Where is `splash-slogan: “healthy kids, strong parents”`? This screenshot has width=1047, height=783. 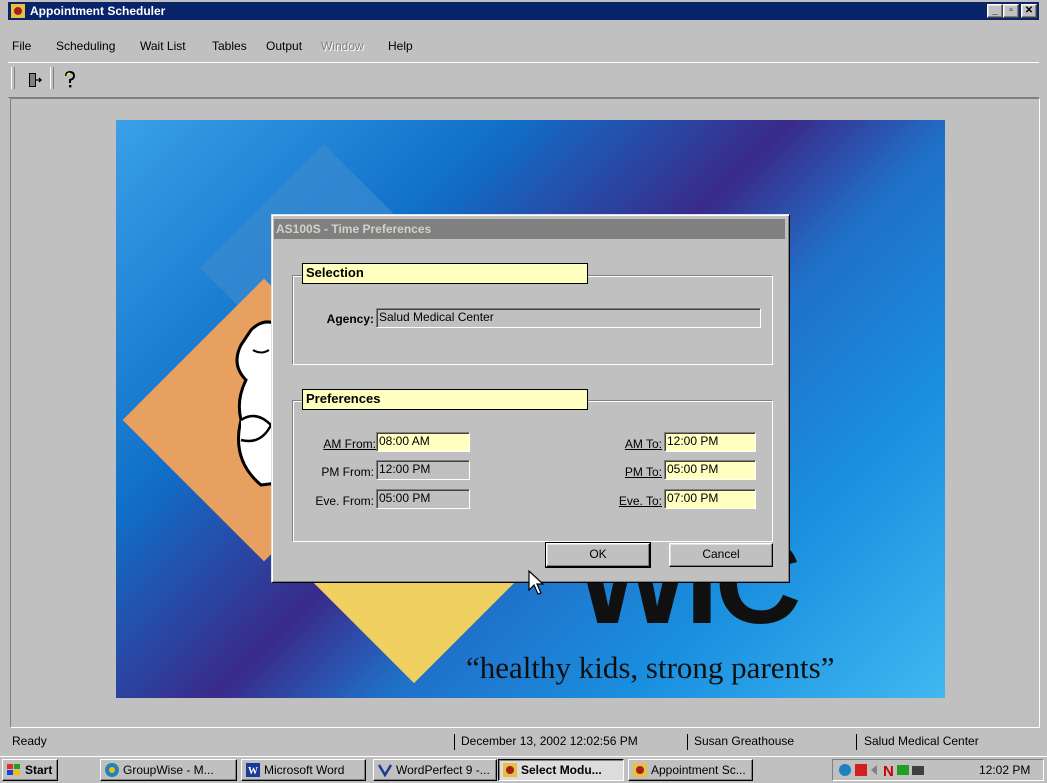 splash-slogan: “healthy kids, strong parents” is located at coordinates (650, 667).